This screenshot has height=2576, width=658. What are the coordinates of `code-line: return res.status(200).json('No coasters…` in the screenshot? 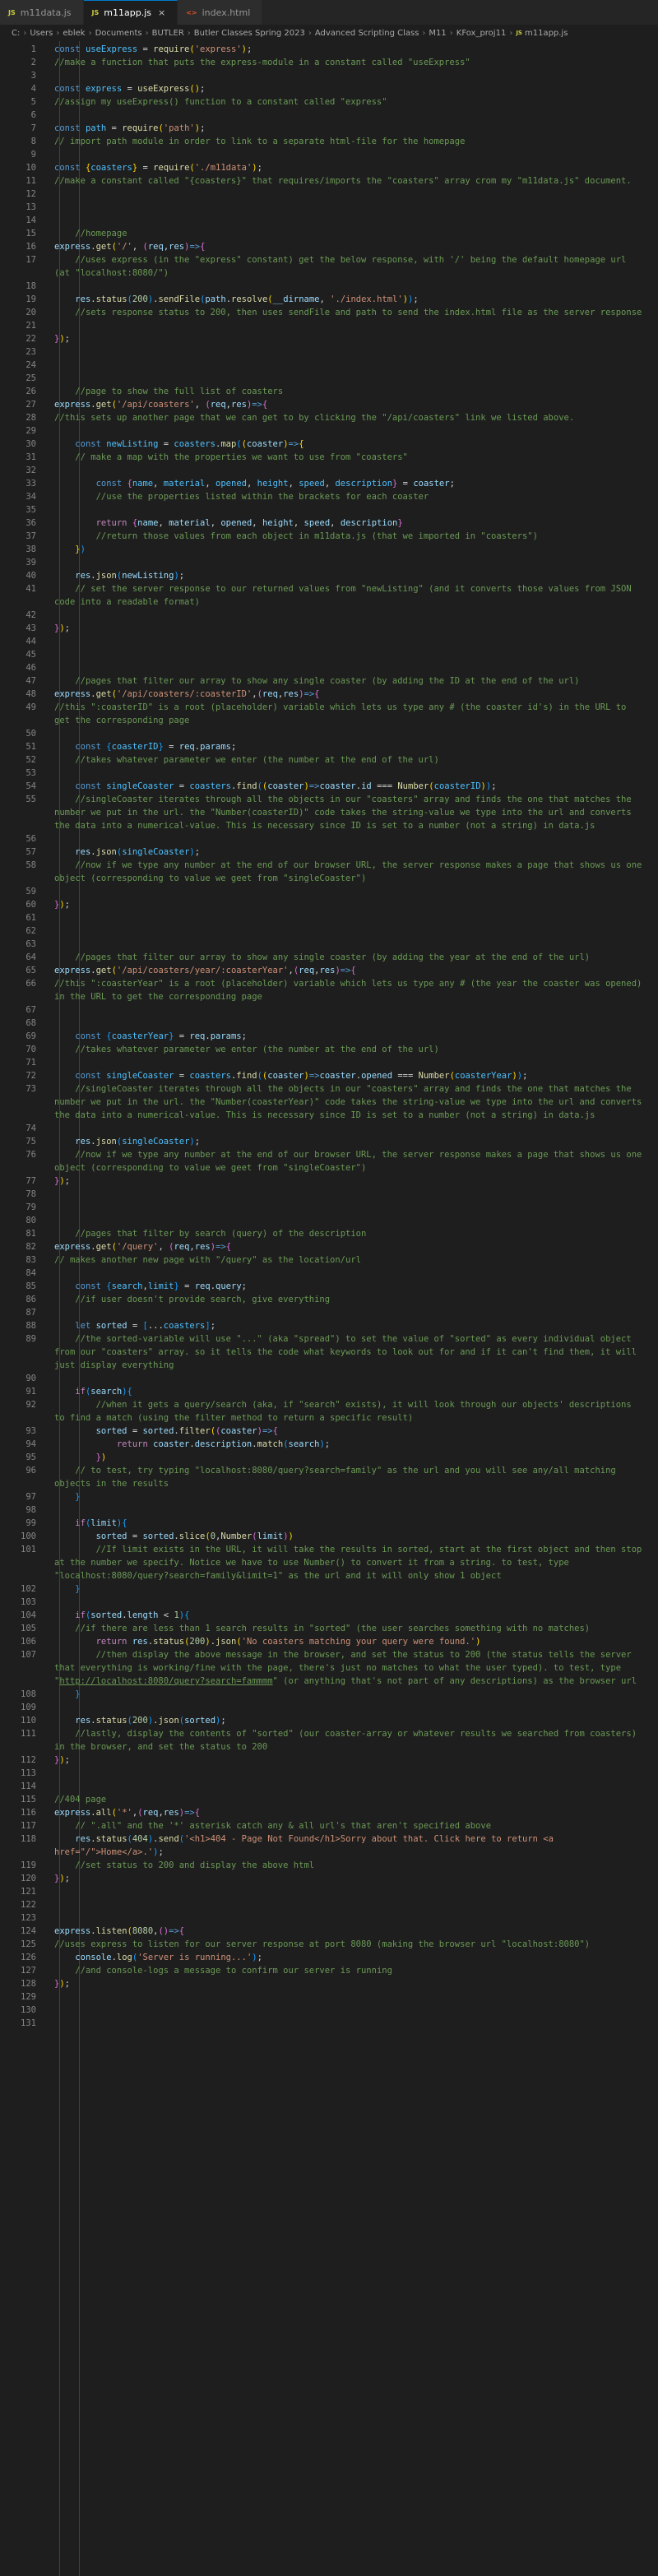 It's located at (350, 1642).